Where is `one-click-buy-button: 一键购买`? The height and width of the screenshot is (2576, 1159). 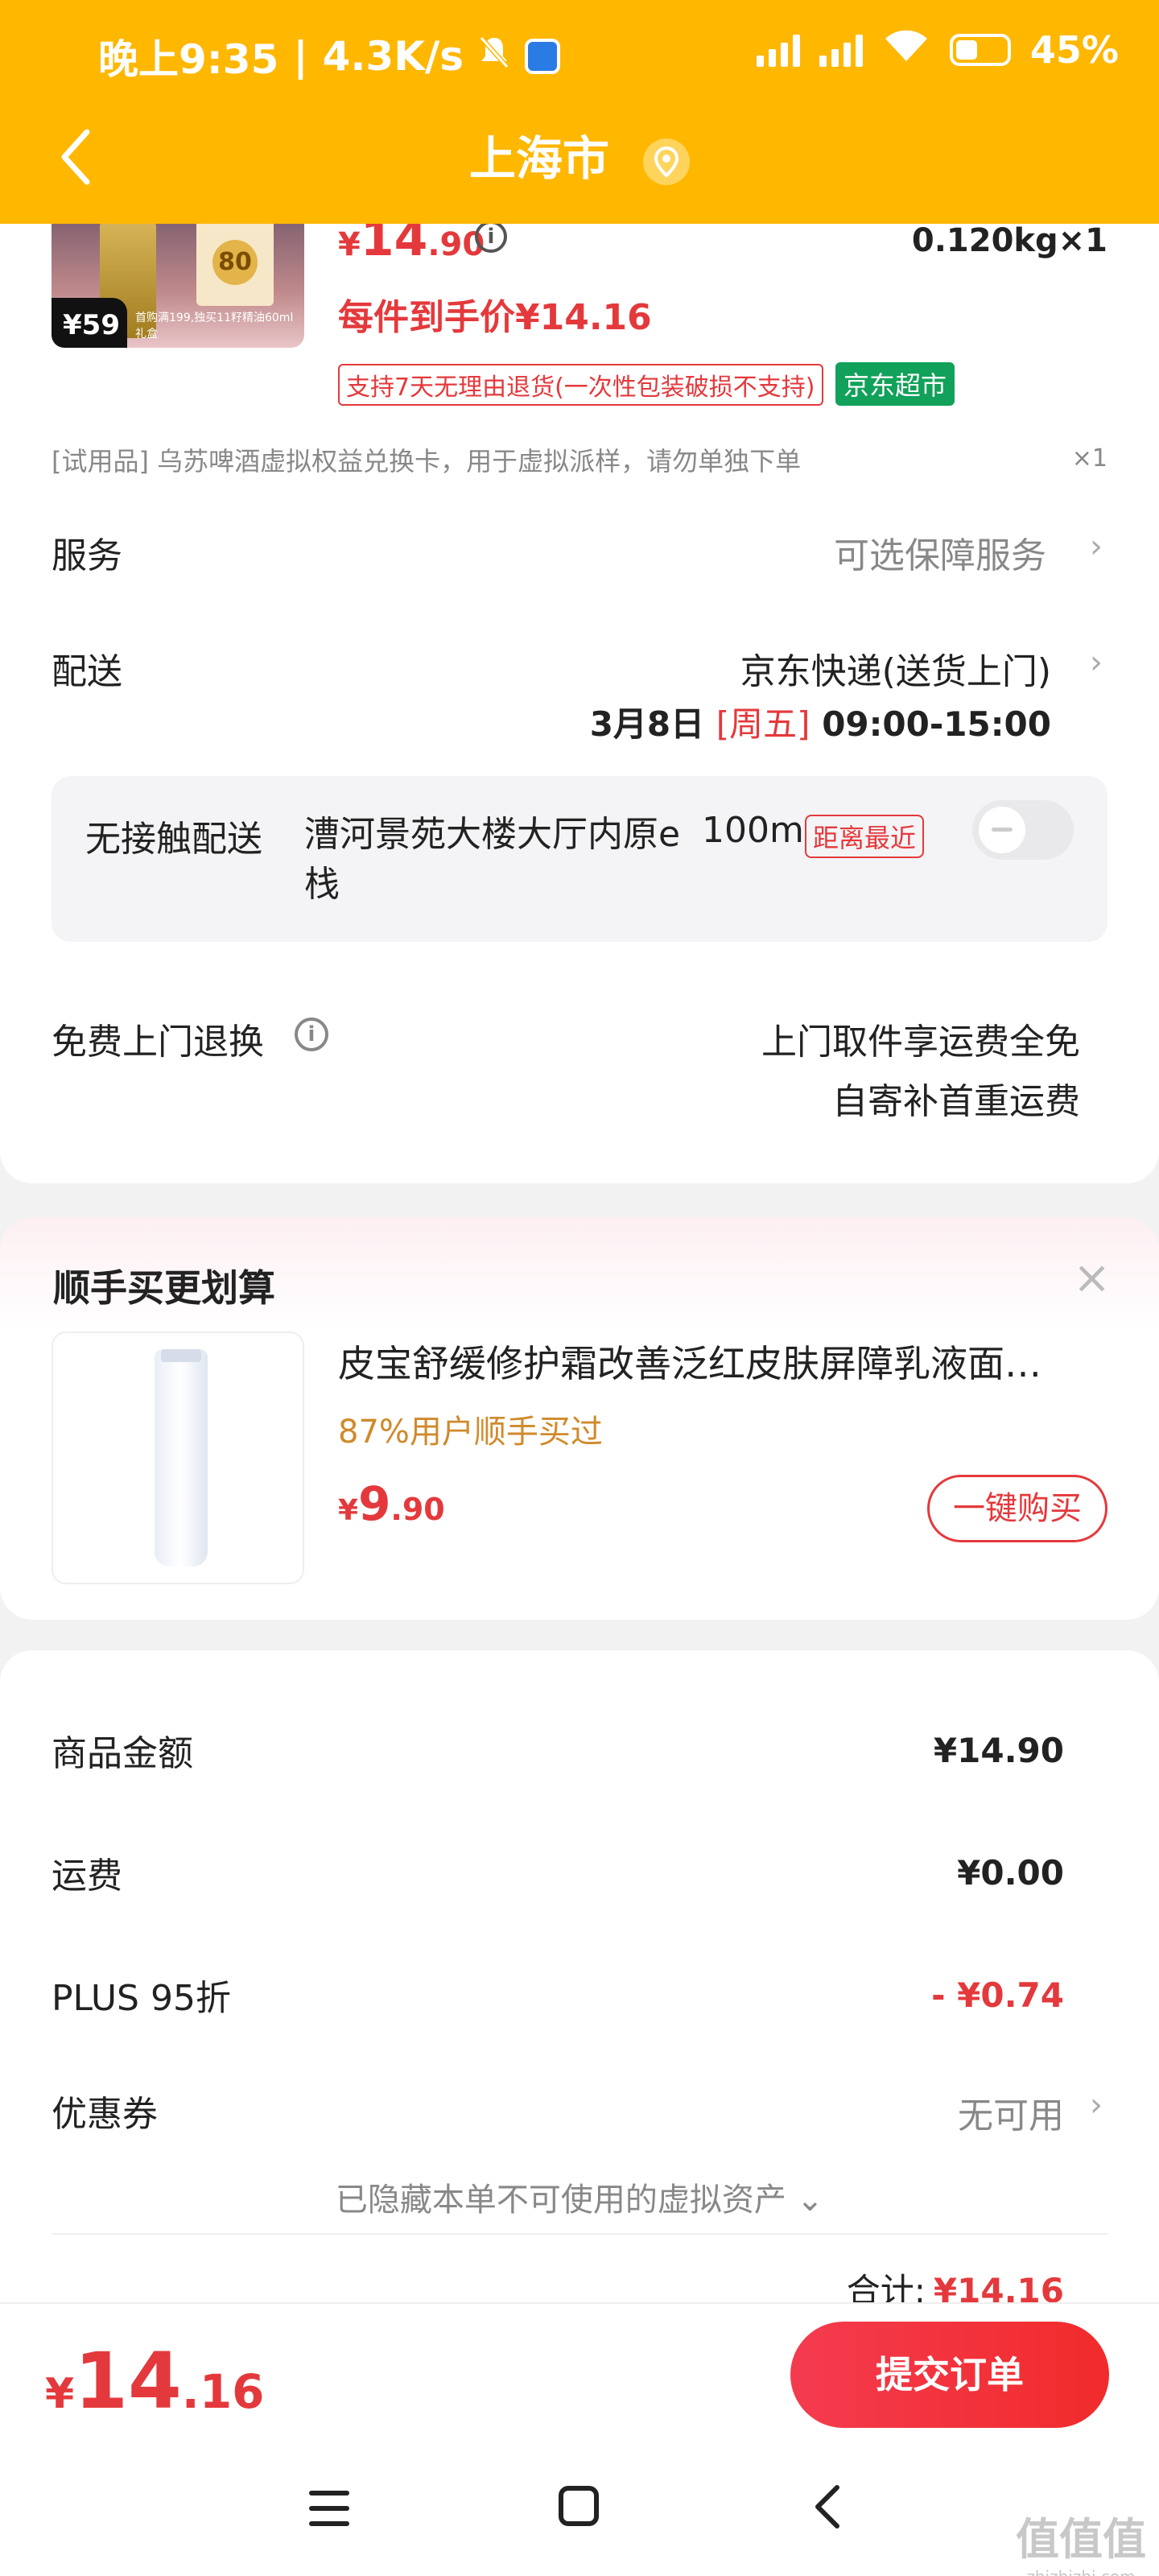 one-click-buy-button: 一键购买 is located at coordinates (1017, 1508).